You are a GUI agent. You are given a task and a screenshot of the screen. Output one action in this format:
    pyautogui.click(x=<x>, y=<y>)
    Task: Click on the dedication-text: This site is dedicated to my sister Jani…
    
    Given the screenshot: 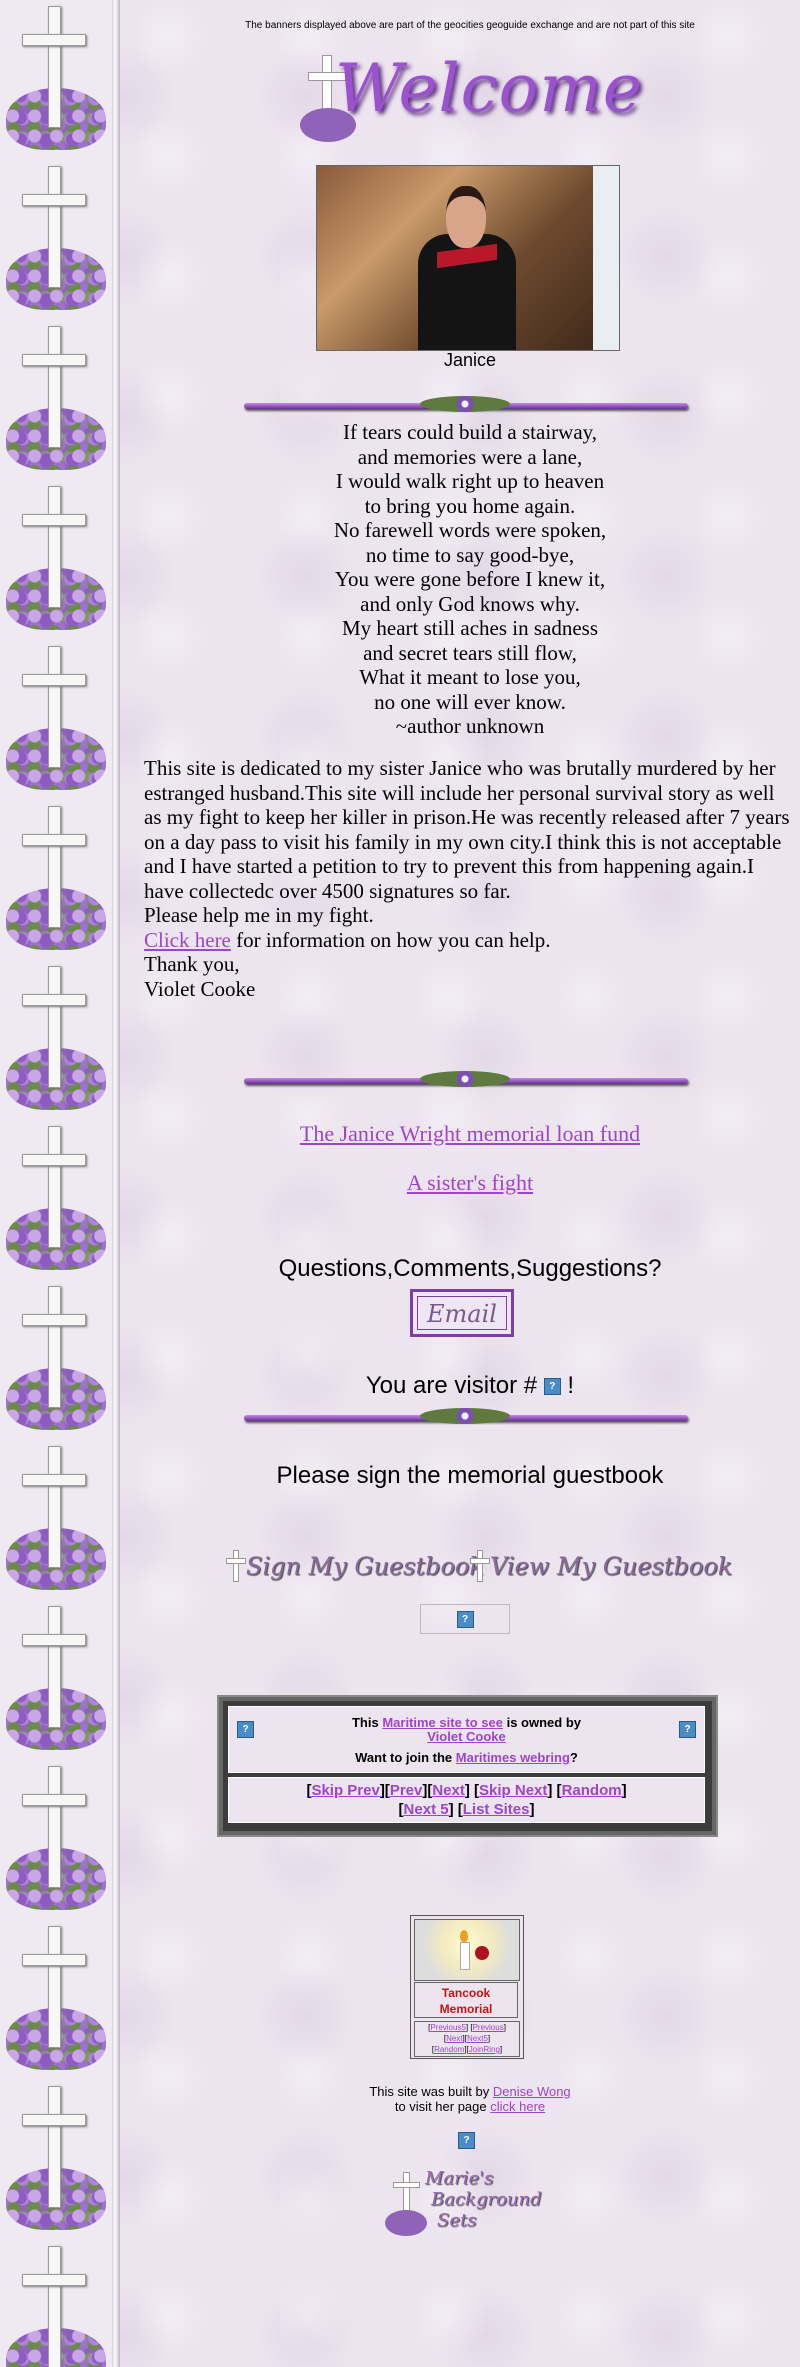 What is the action you would take?
    pyautogui.click(x=469, y=878)
    